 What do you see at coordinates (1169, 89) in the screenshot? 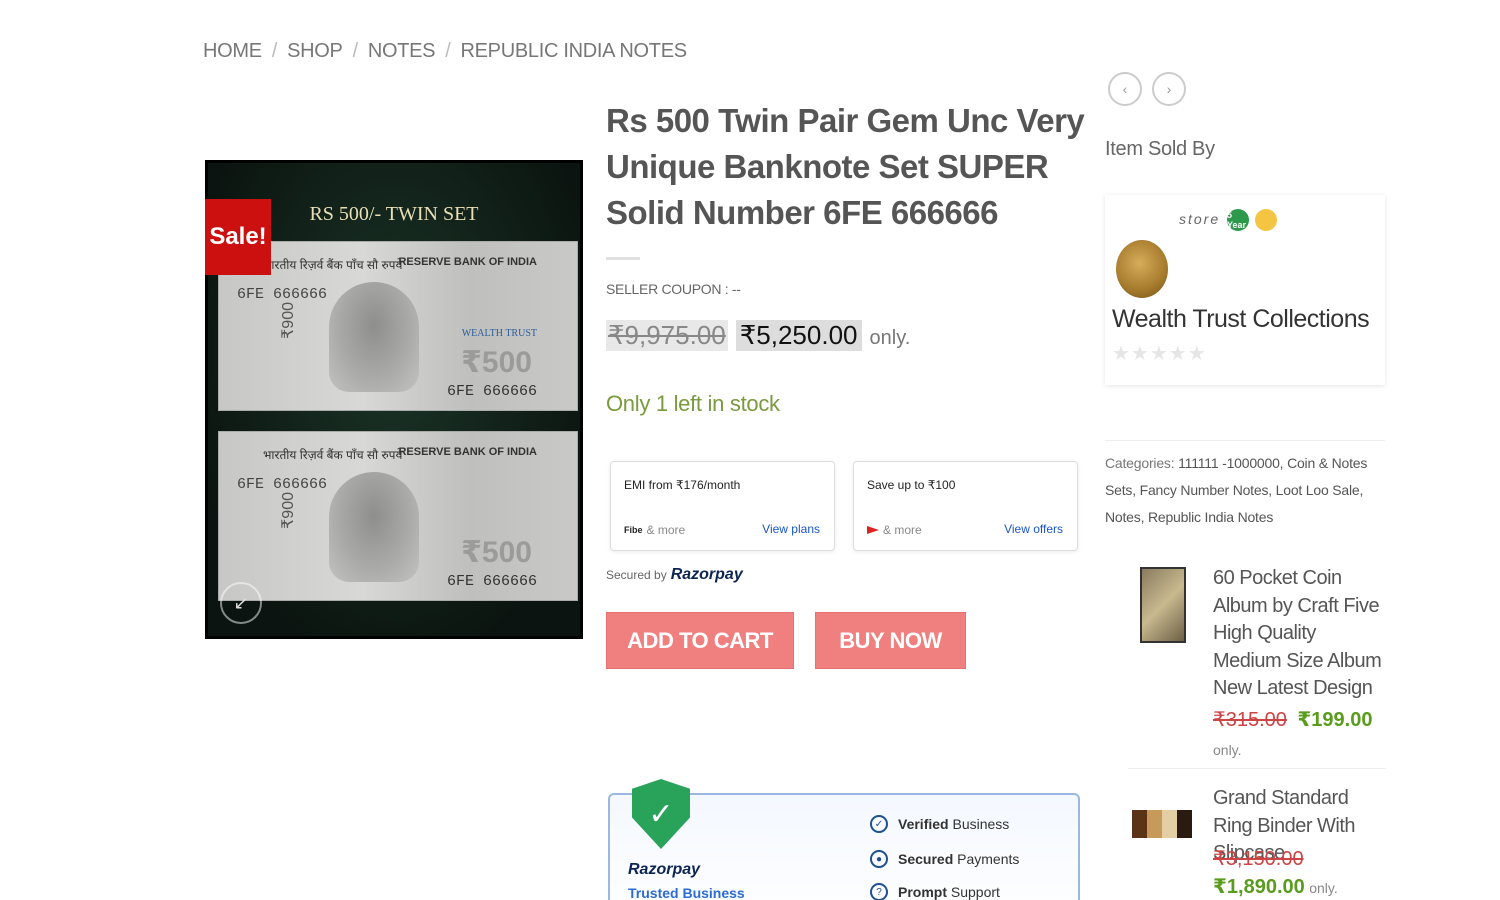
I see `chevron-right-icon: ›` at bounding box center [1169, 89].